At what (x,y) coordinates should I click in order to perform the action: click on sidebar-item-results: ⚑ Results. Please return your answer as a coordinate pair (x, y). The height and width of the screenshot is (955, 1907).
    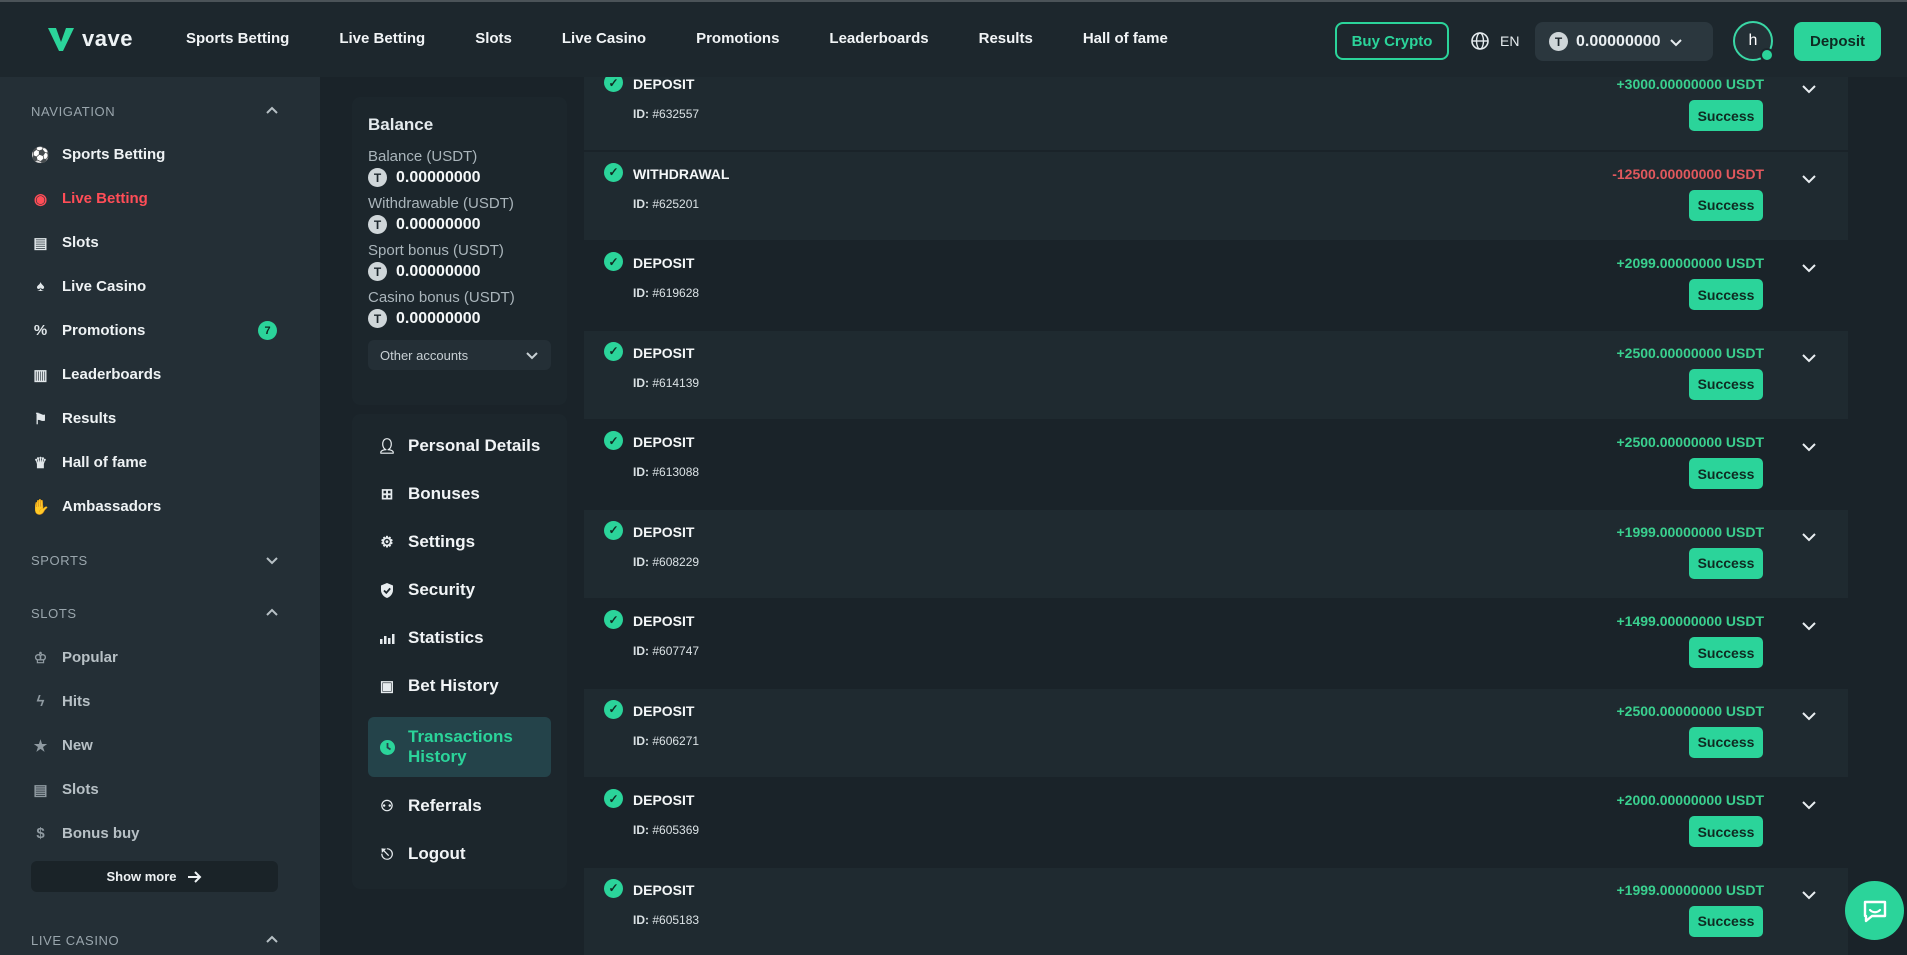
    Looking at the image, I should click on (73, 418).